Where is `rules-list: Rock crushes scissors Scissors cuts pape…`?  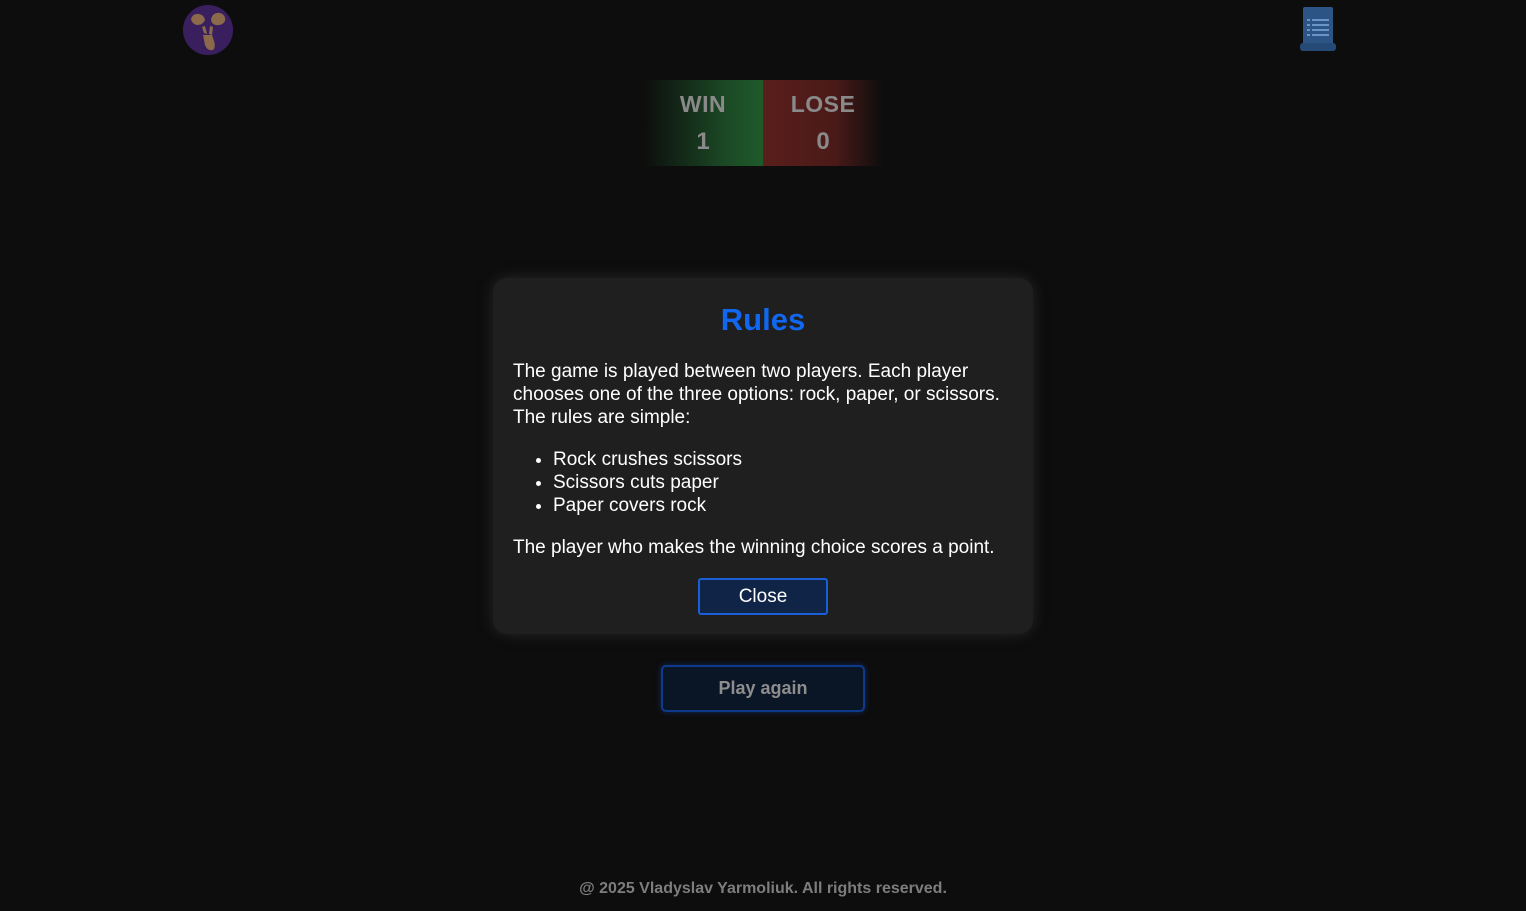
rules-list: Rock crushes scissors Scissors cuts pape… is located at coordinates (763, 482).